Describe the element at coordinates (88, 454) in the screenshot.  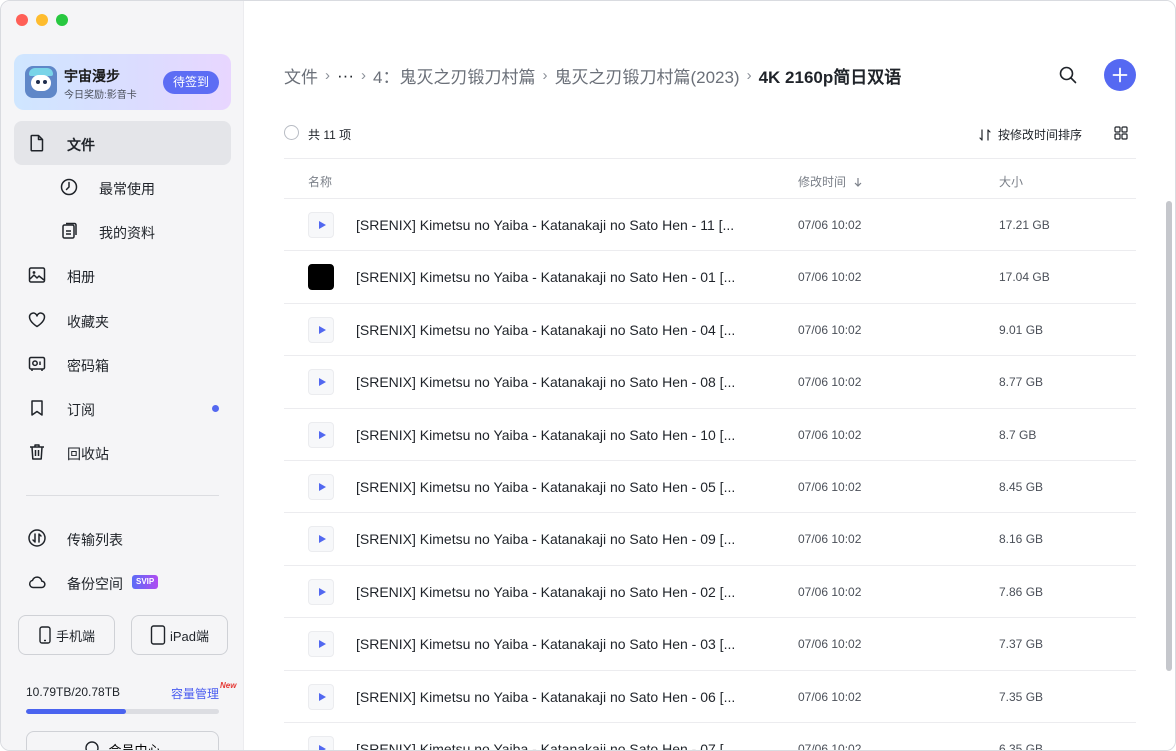
I see `sidebar-item-label: 回收站` at that location.